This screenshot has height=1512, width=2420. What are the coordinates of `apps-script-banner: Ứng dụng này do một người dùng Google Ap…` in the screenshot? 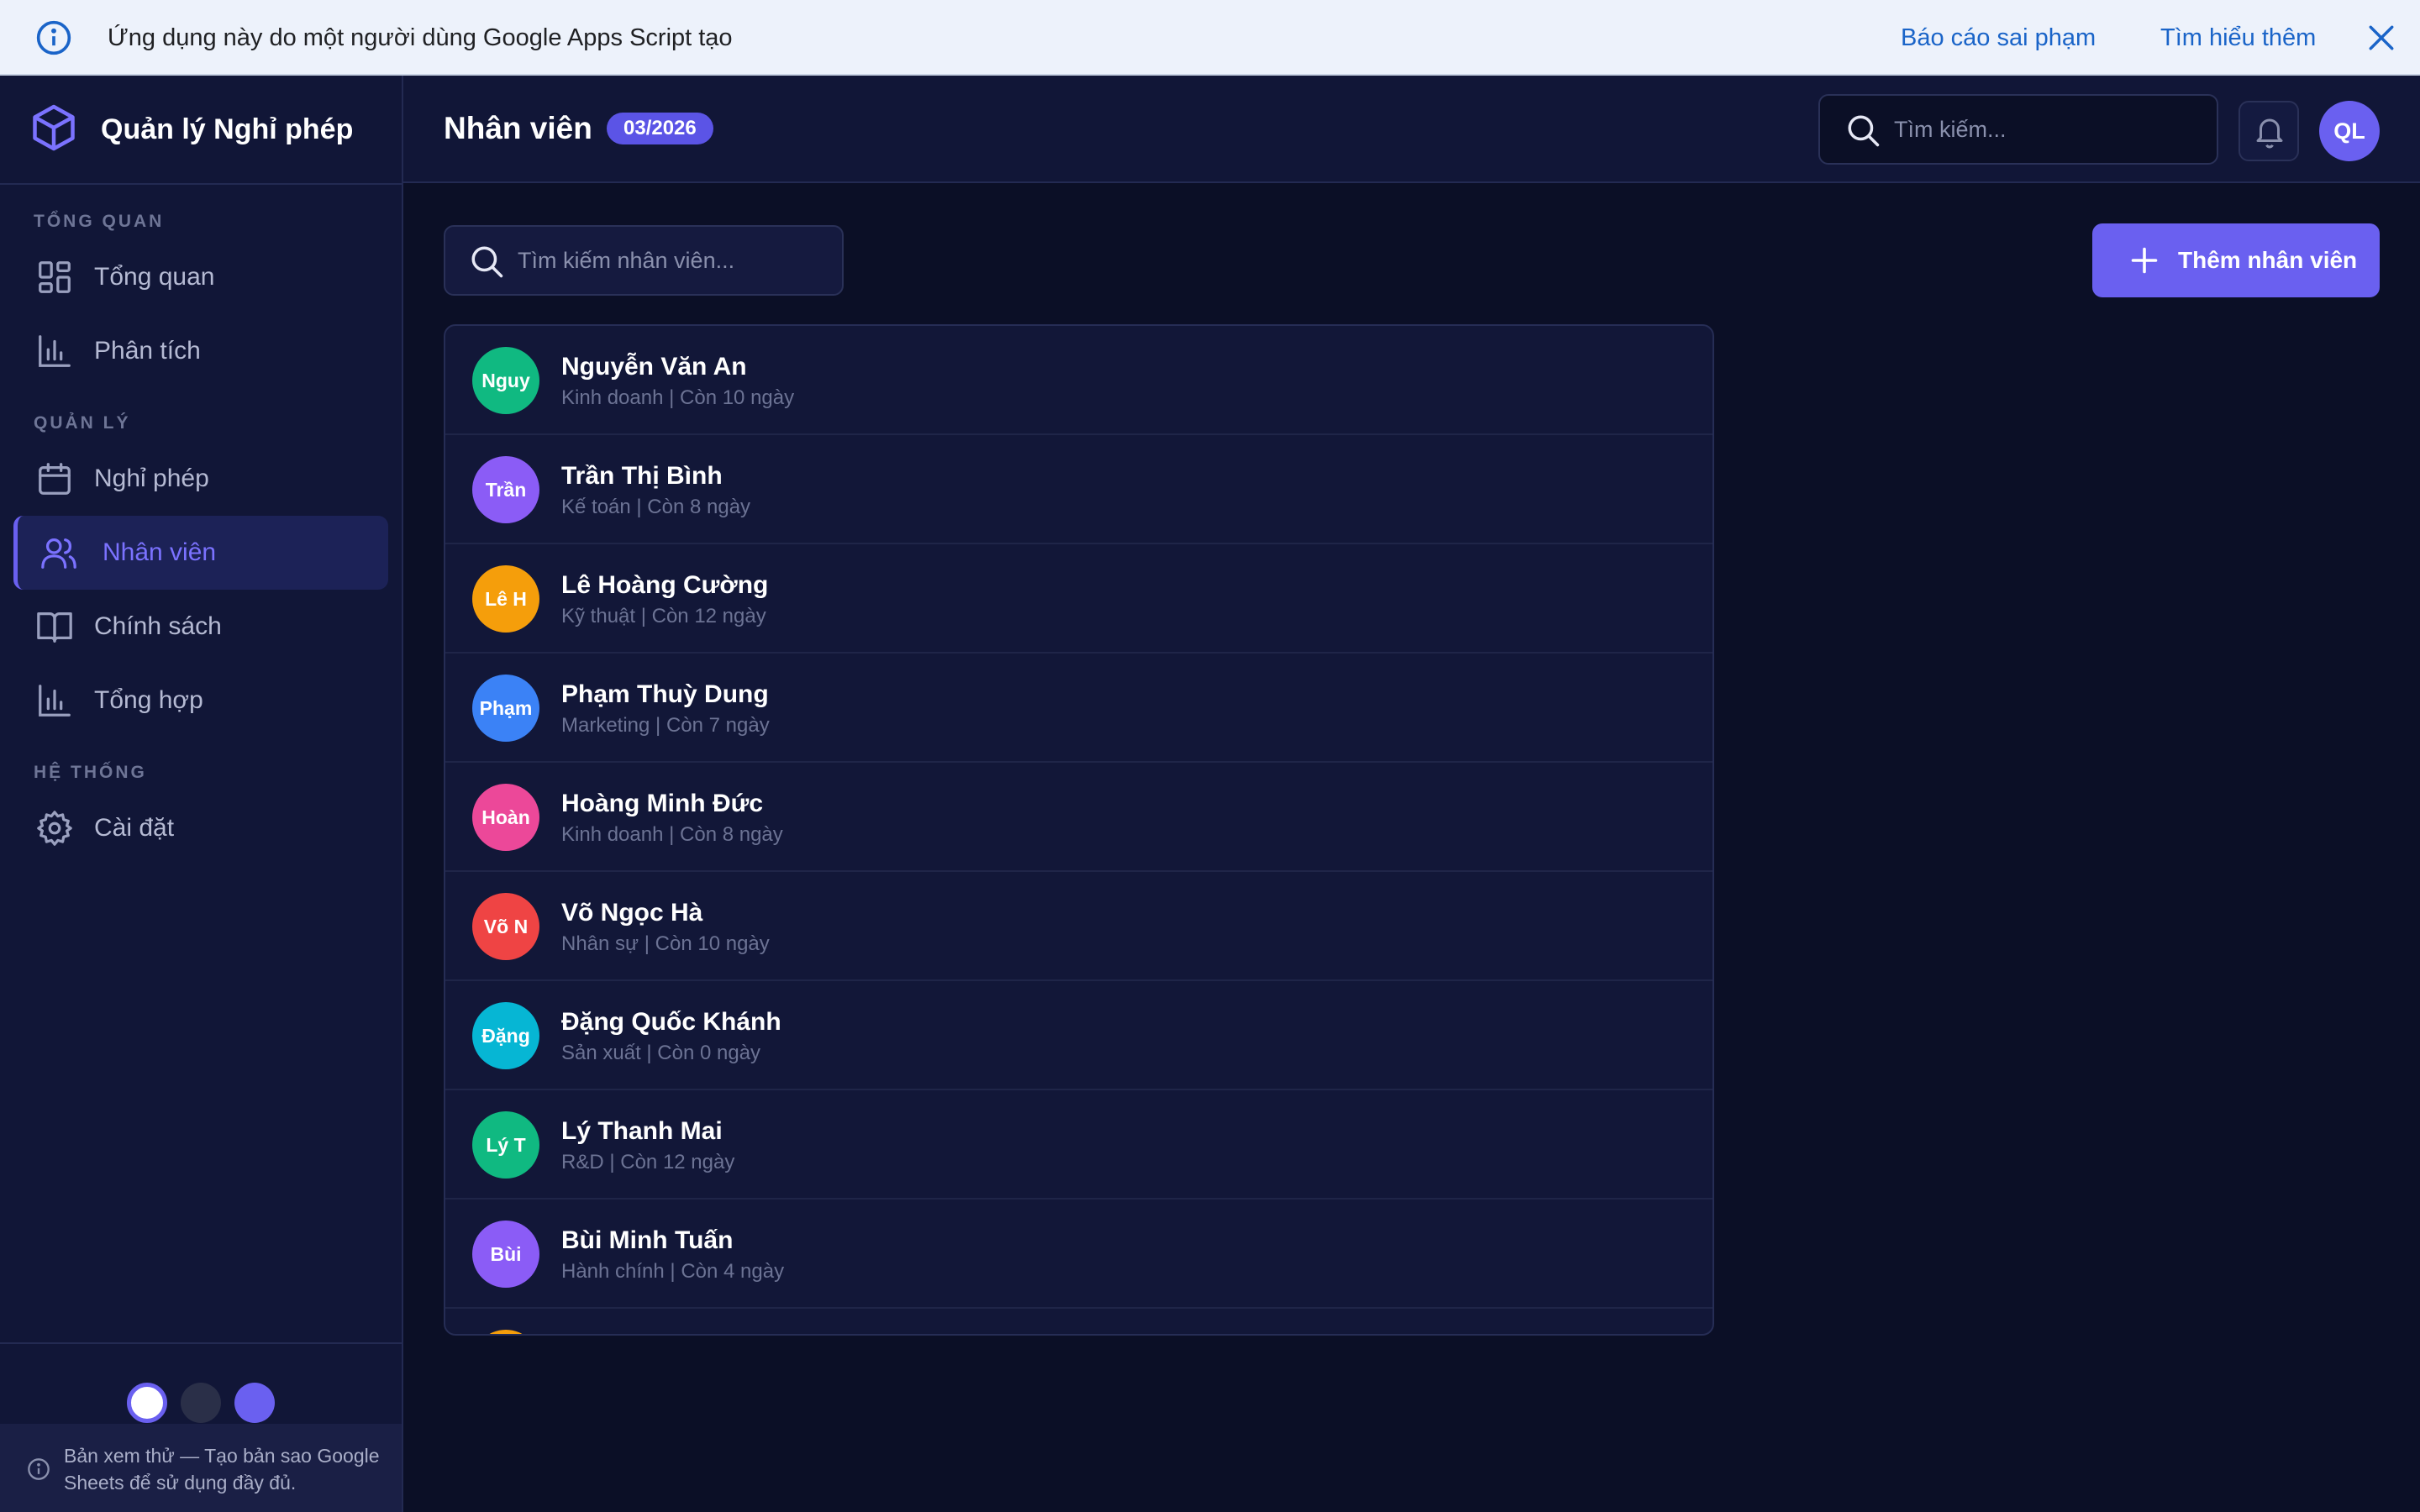 It's located at (1210, 38).